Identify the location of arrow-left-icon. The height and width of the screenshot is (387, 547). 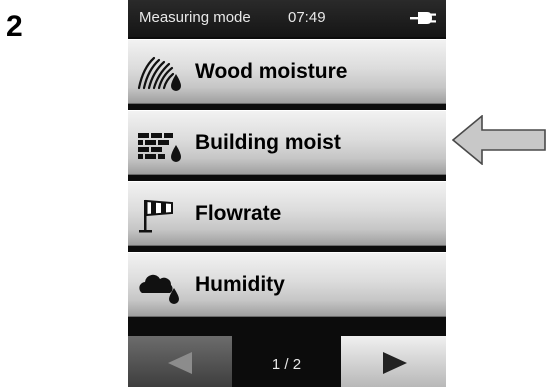
(180, 363).